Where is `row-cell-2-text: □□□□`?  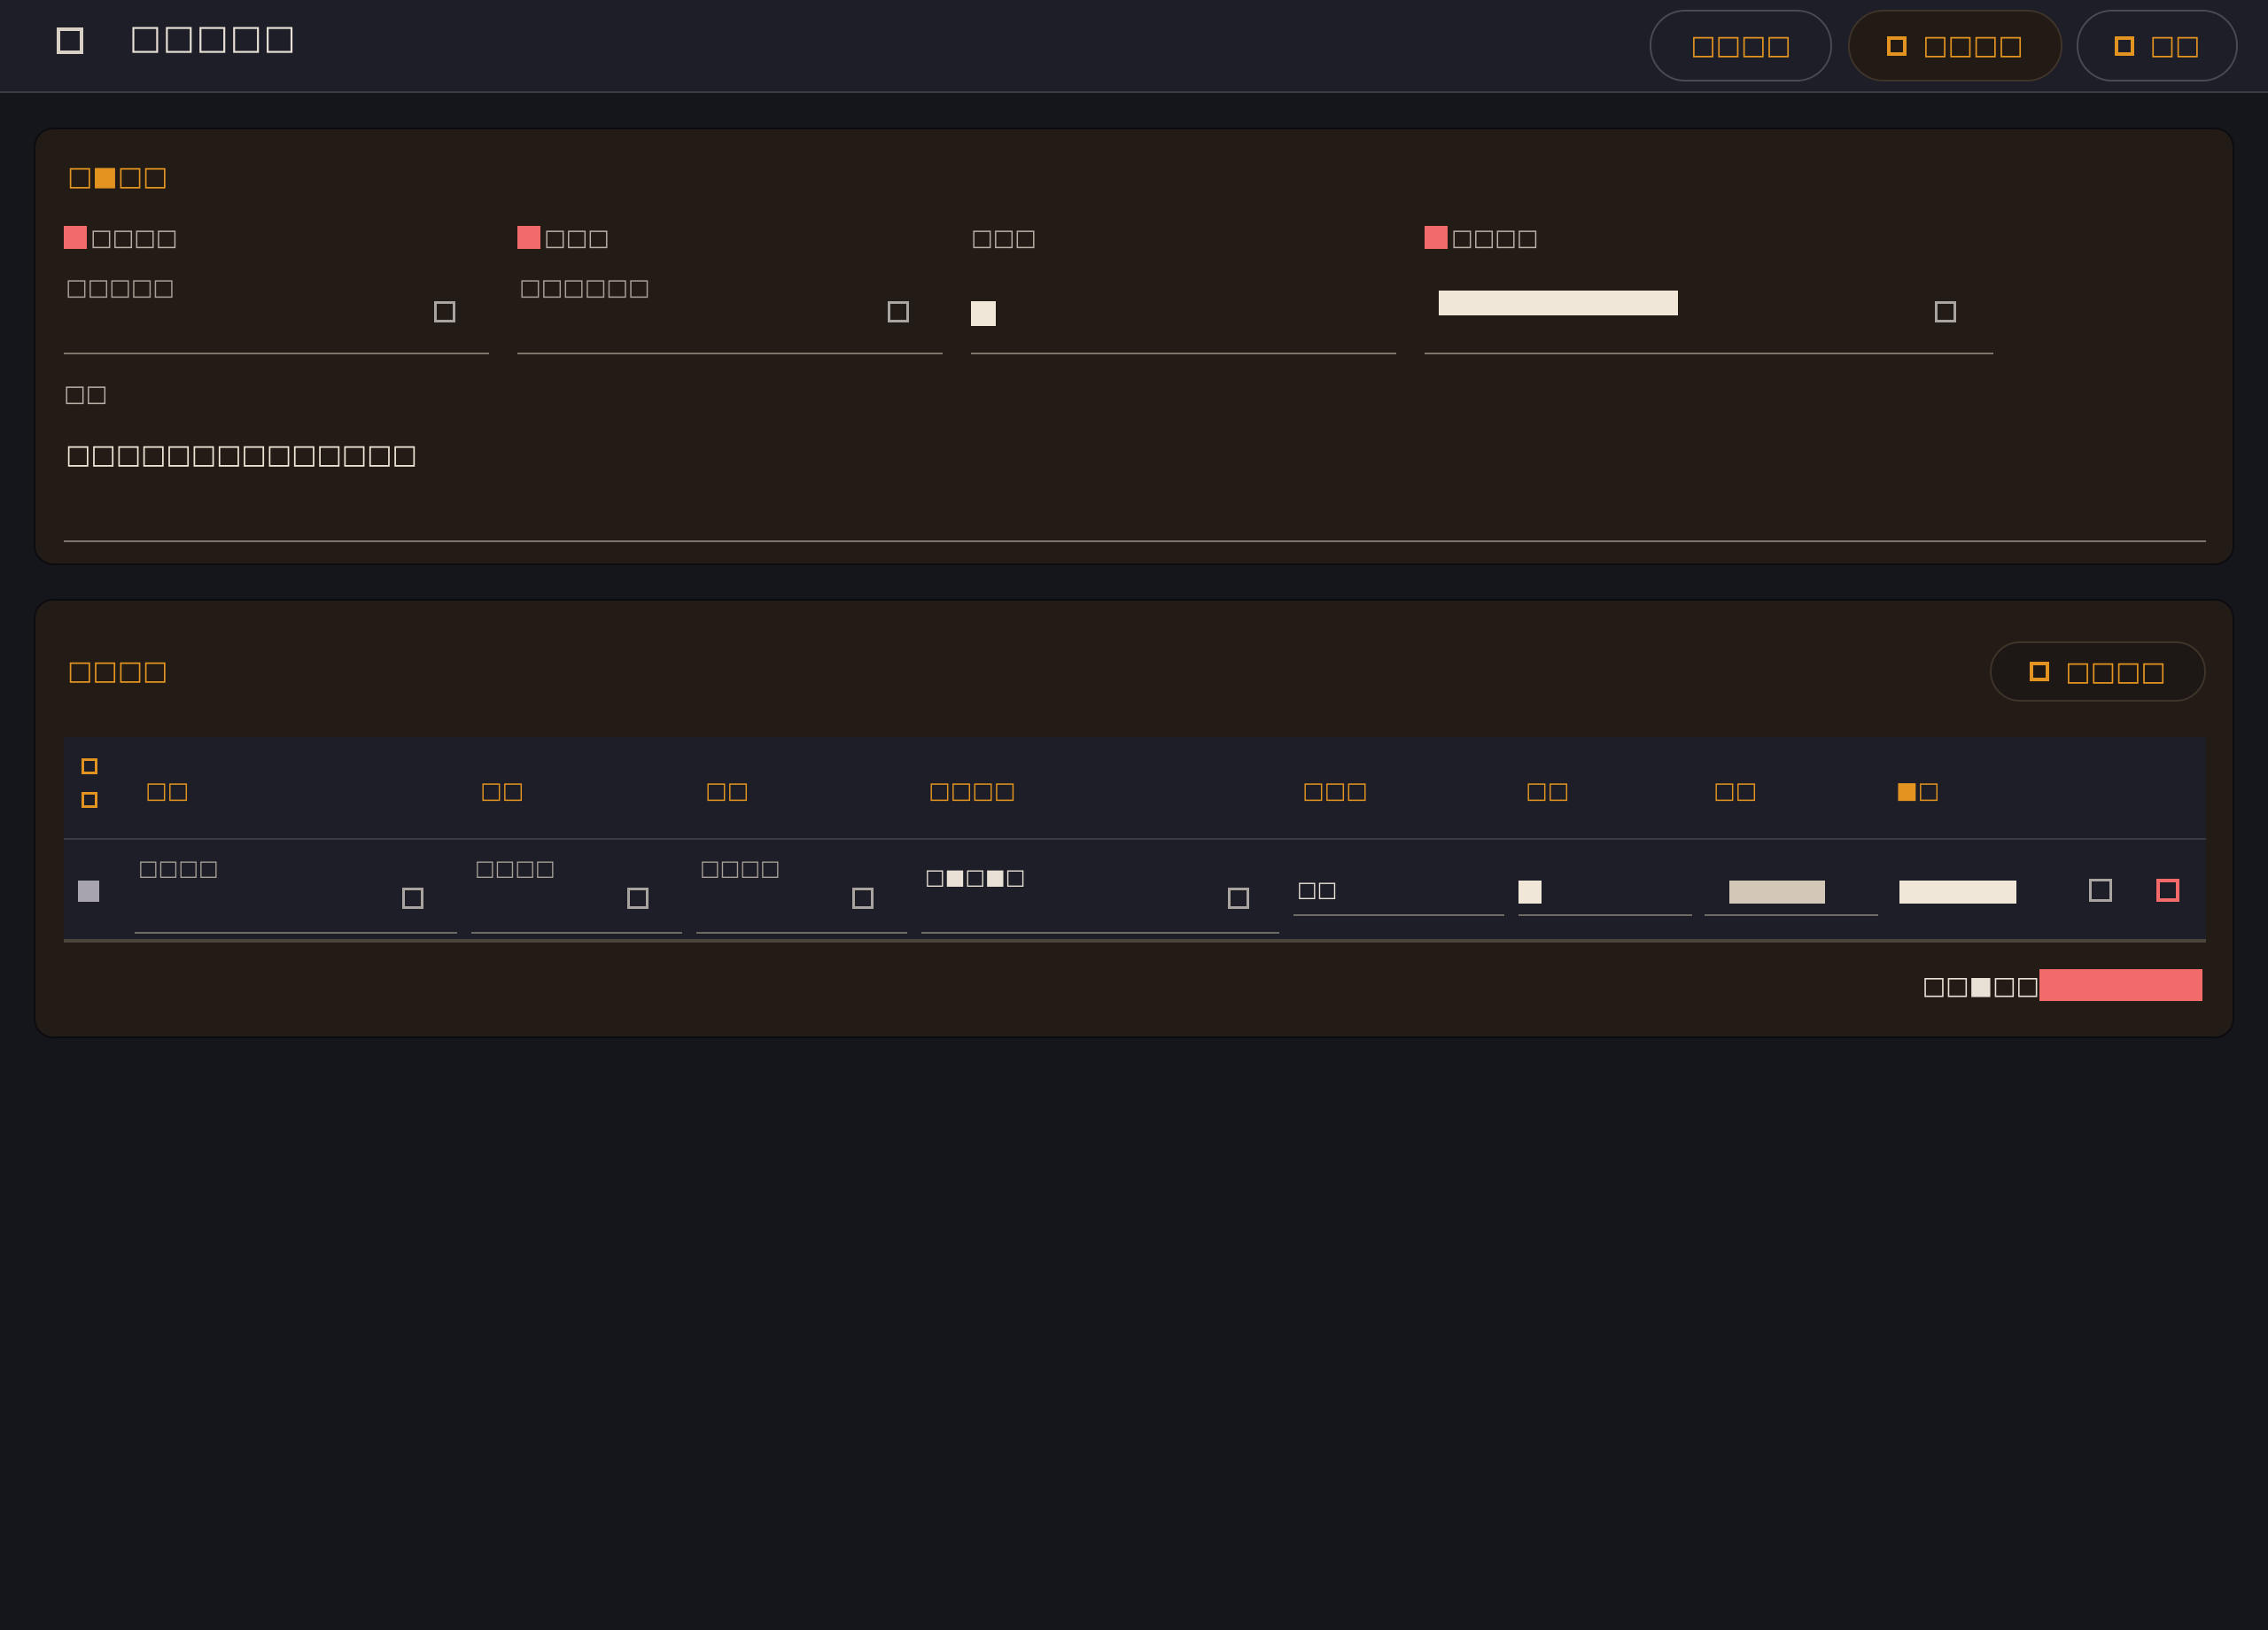
row-cell-2-text: □□□□ is located at coordinates (515, 868).